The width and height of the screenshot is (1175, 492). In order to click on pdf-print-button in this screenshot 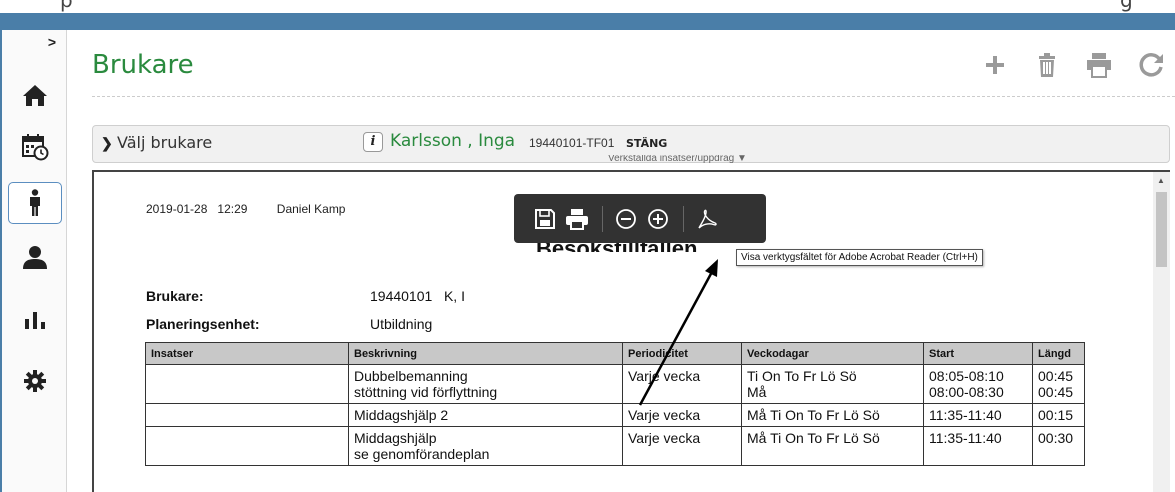, I will do `click(577, 219)`.